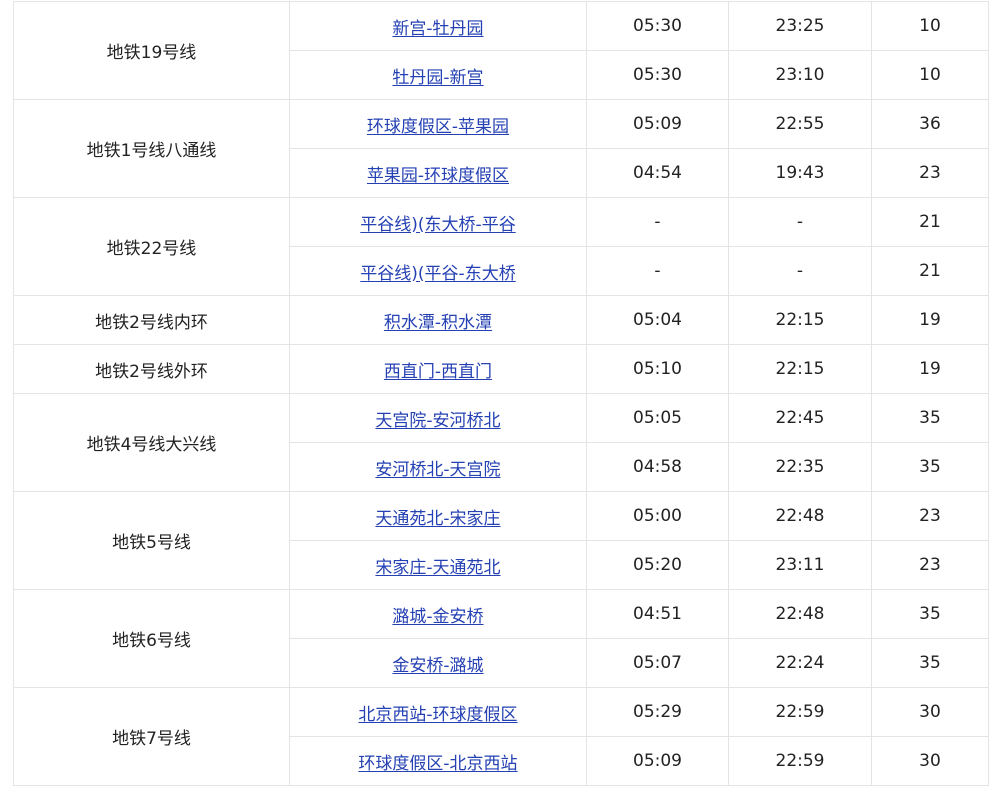 This screenshot has height=788, width=999. Describe the element at coordinates (657, 614) in the screenshot. I see `first-train-time: 04:51` at that location.